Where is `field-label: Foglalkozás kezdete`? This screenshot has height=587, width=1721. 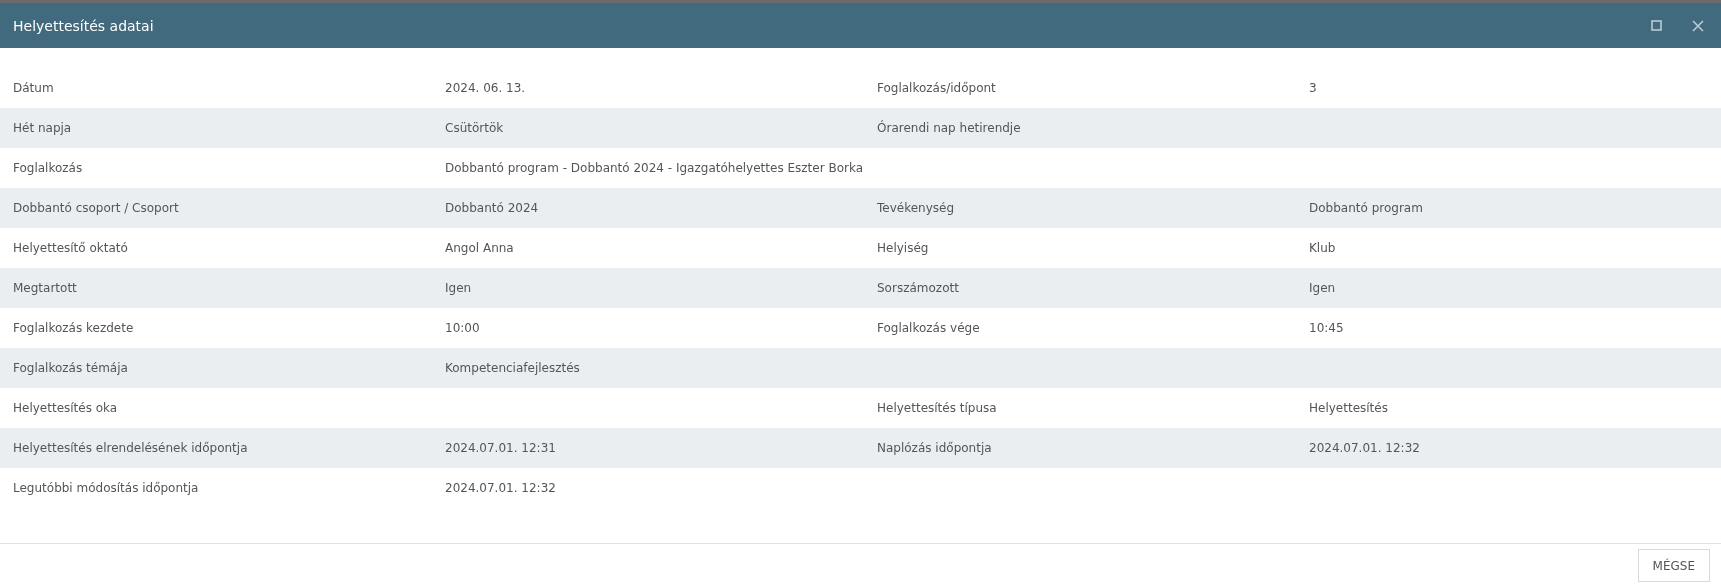
field-label: Foglalkozás kezdete is located at coordinates (73, 328).